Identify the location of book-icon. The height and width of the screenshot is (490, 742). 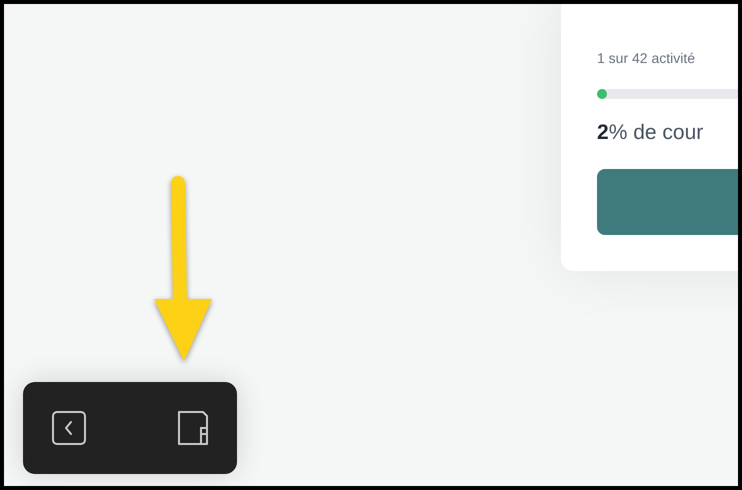
(193, 428).